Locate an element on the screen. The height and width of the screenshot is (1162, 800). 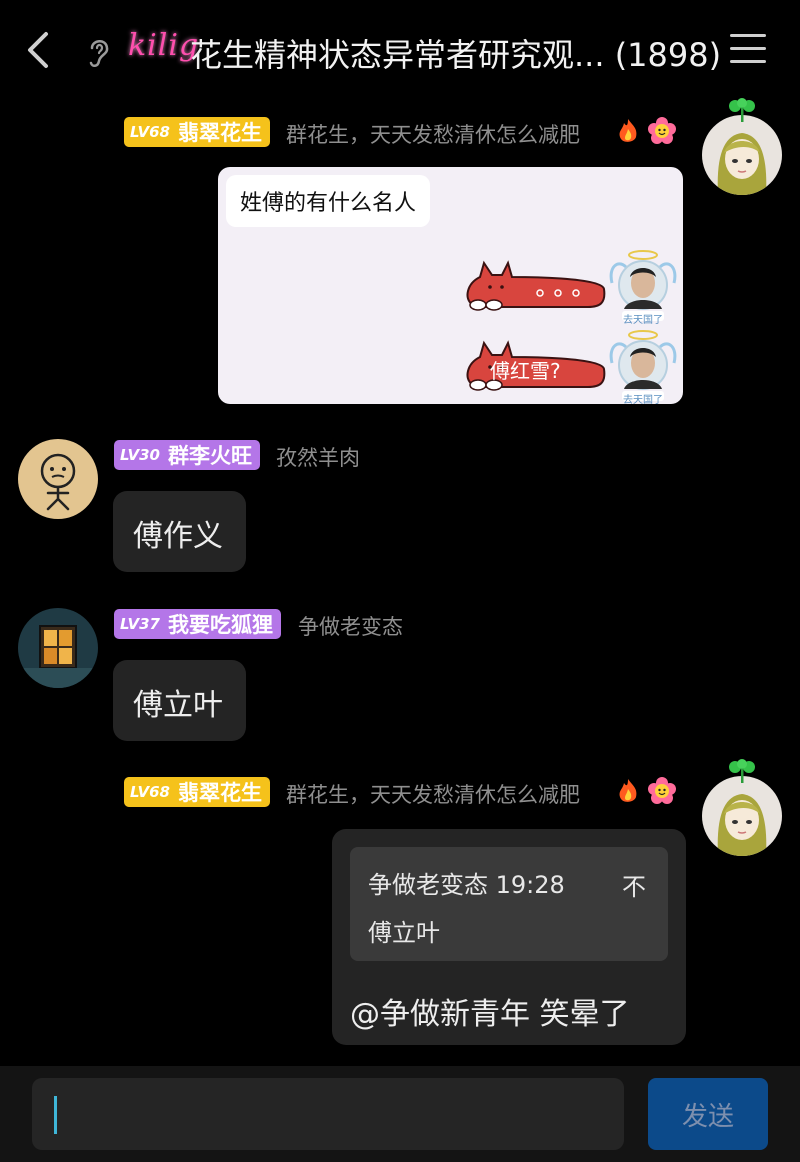
ear-icon is located at coordinates (99, 52).